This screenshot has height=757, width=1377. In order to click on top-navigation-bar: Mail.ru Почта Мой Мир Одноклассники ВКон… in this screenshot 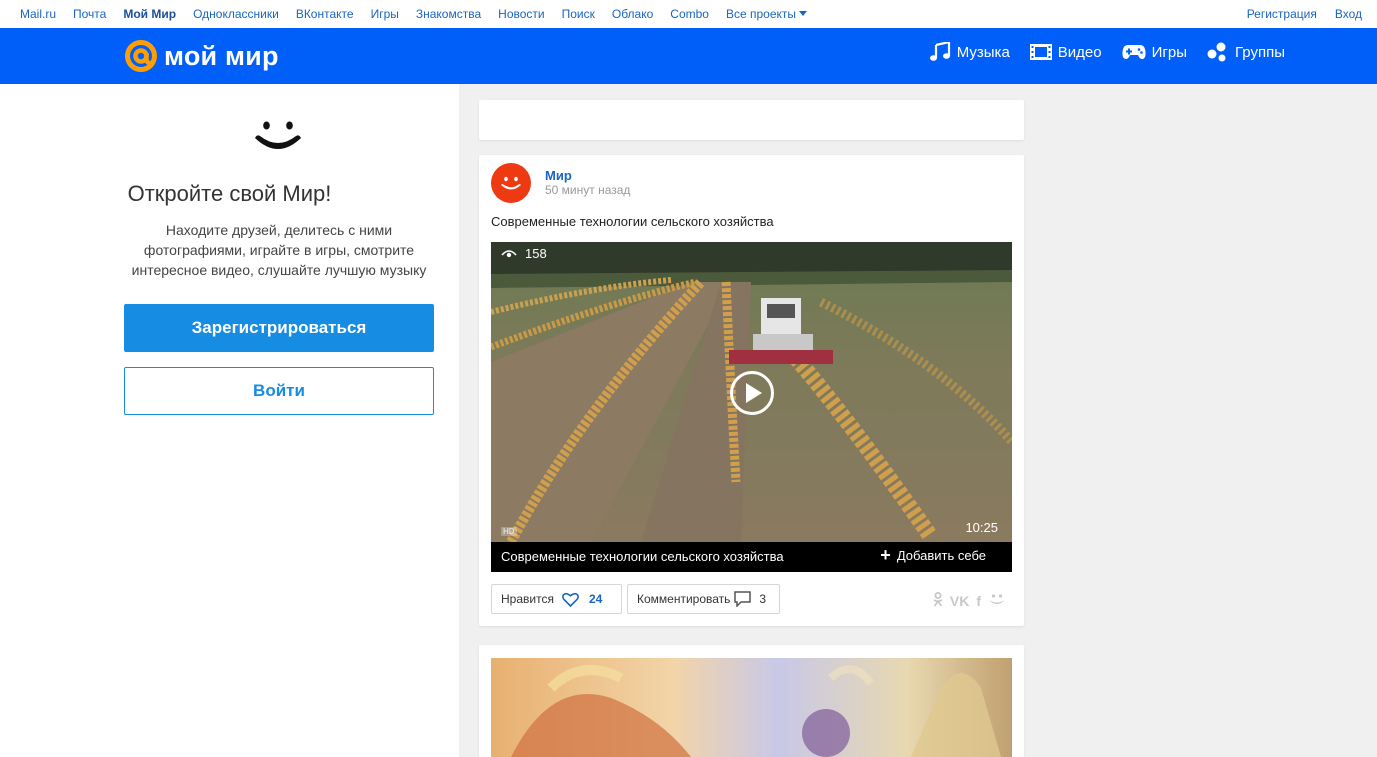, I will do `click(688, 14)`.